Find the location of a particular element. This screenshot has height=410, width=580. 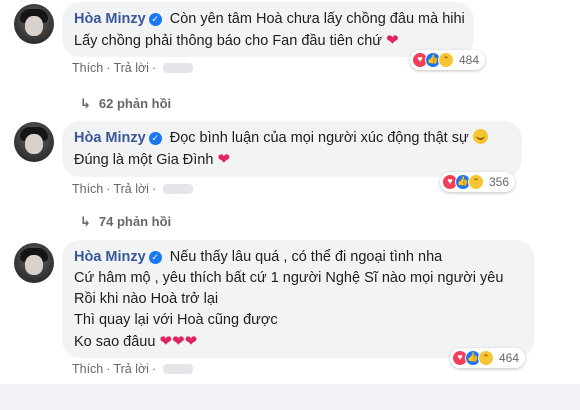

comment-text-line: Ko sao đâuu is located at coordinates (115, 342).